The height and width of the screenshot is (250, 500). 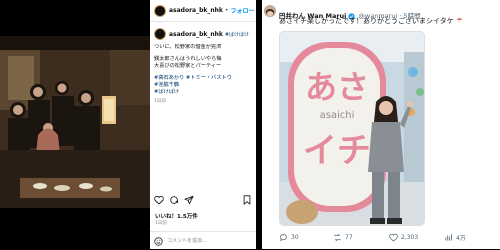 What do you see at coordinates (196, 34) in the screenshot?
I see `caption-username: asadora_bk_nhk` at bounding box center [196, 34].